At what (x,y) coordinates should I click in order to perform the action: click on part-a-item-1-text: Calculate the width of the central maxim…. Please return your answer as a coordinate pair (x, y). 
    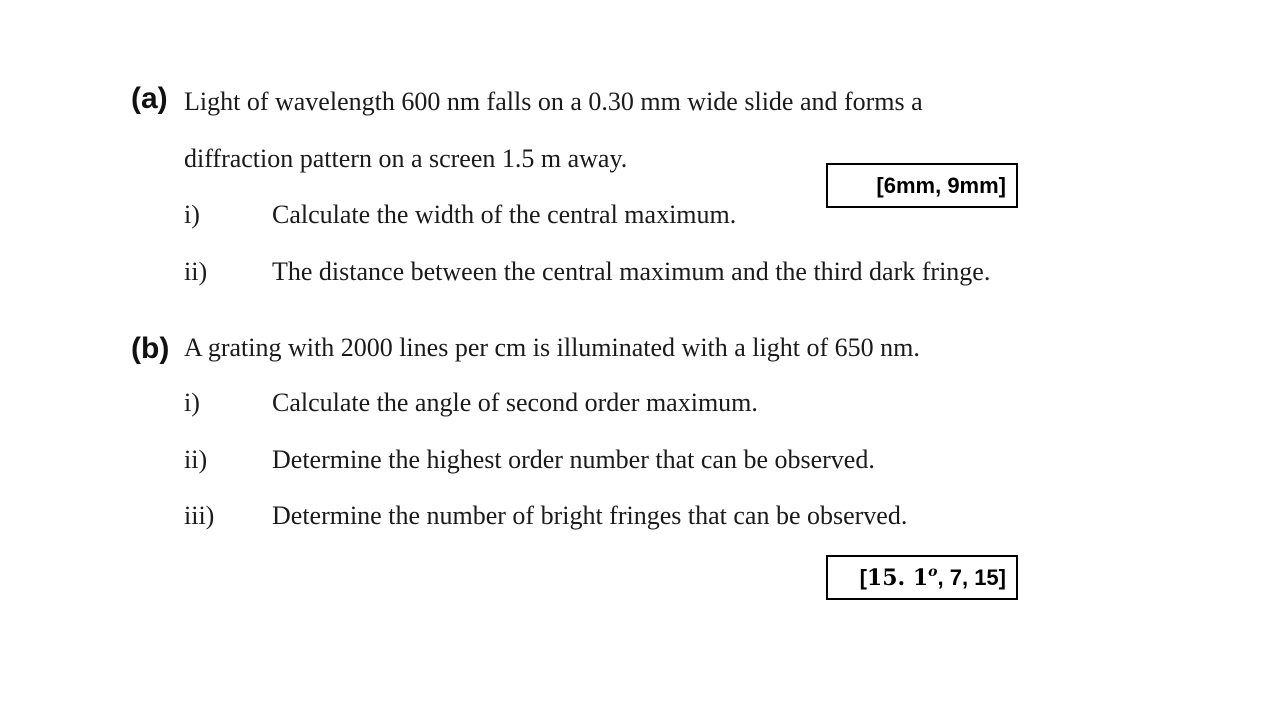
    Looking at the image, I should click on (504, 214).